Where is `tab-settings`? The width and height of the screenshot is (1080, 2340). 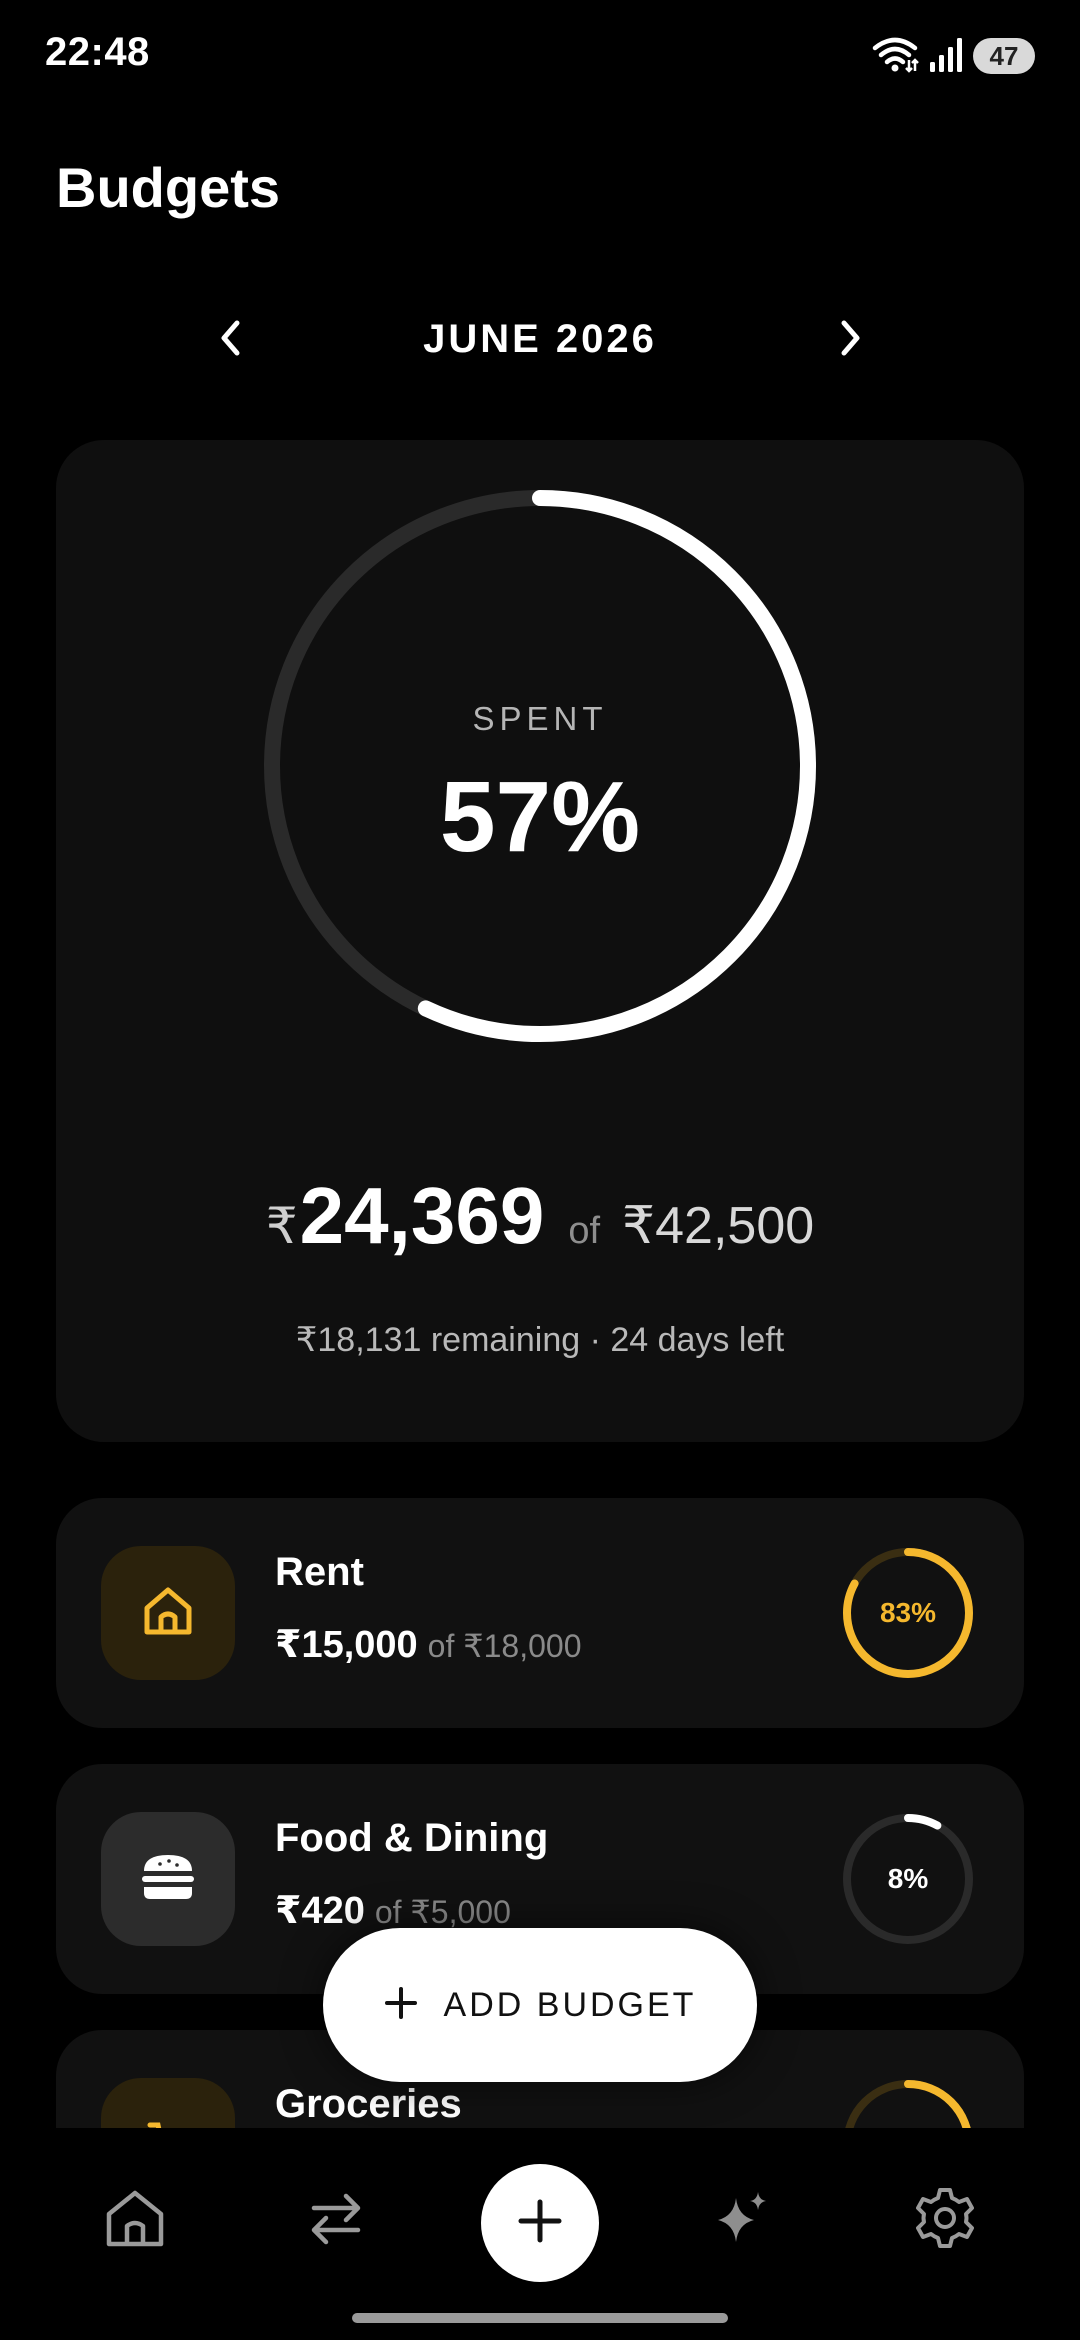 tab-settings is located at coordinates (945, 2220).